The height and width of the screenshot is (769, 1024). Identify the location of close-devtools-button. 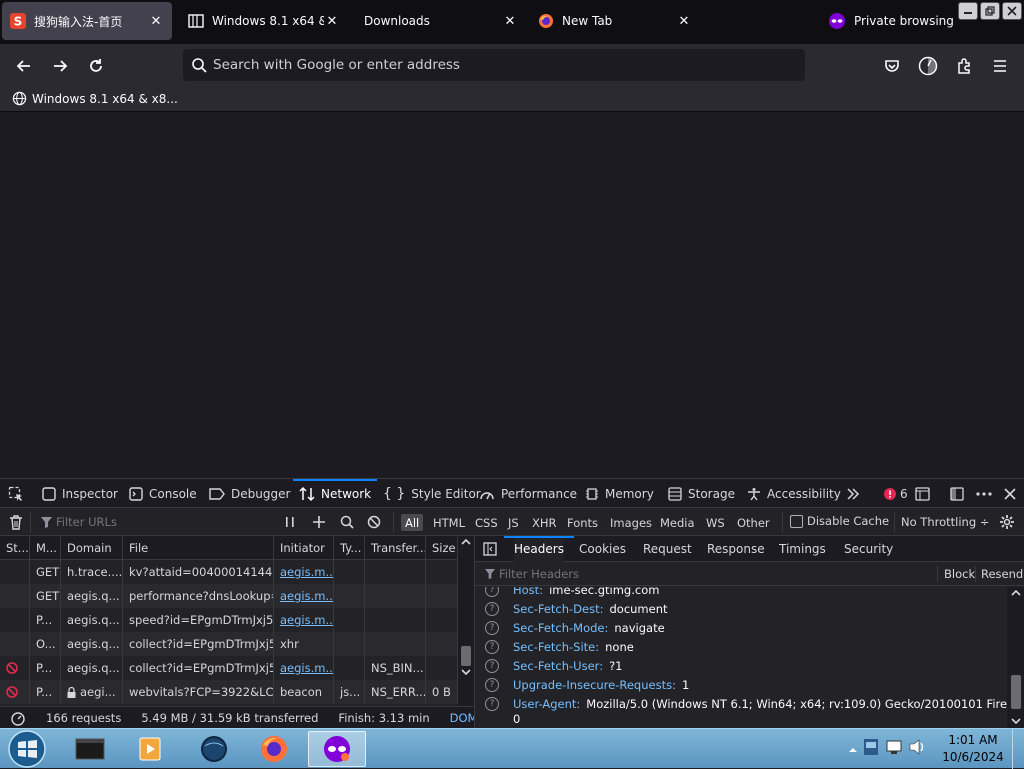
(1010, 493).